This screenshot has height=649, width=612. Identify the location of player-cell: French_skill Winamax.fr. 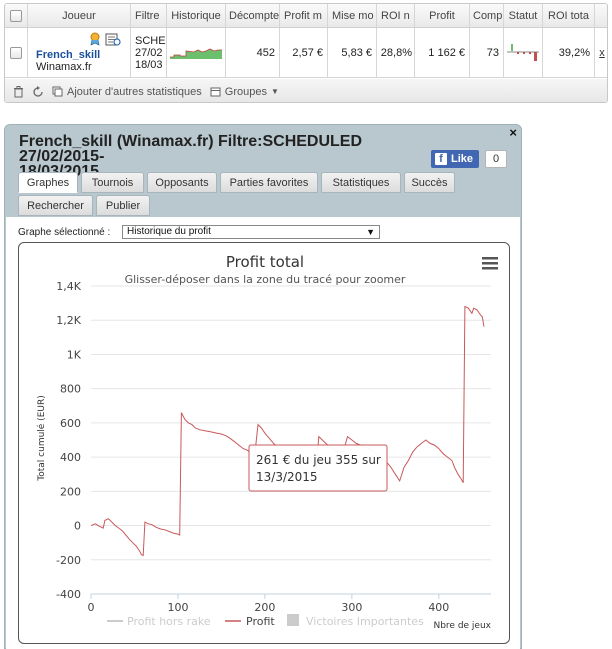
(79, 52).